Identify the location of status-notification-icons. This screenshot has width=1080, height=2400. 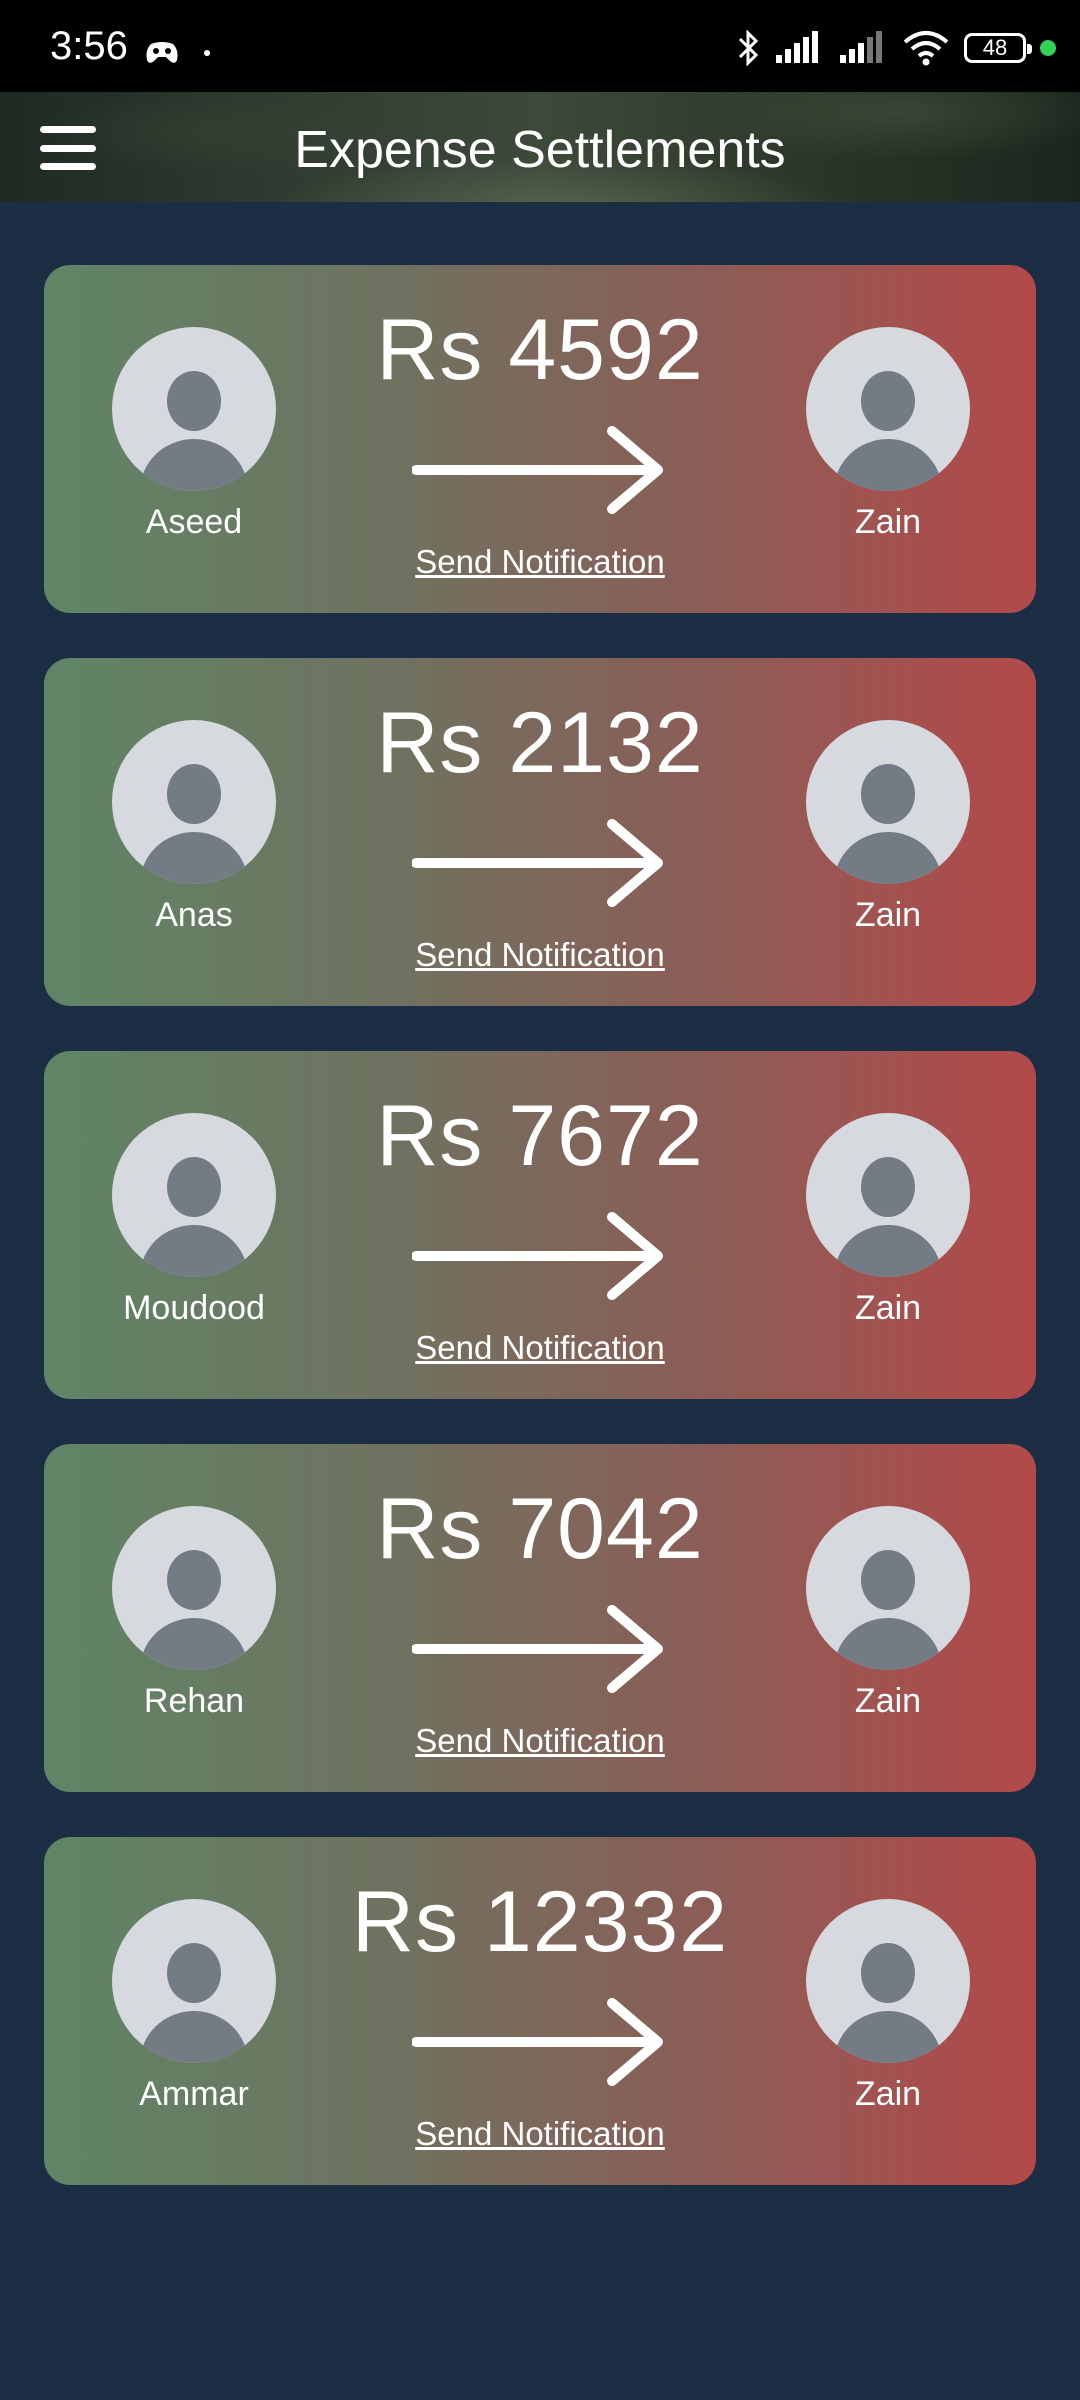
(178, 53).